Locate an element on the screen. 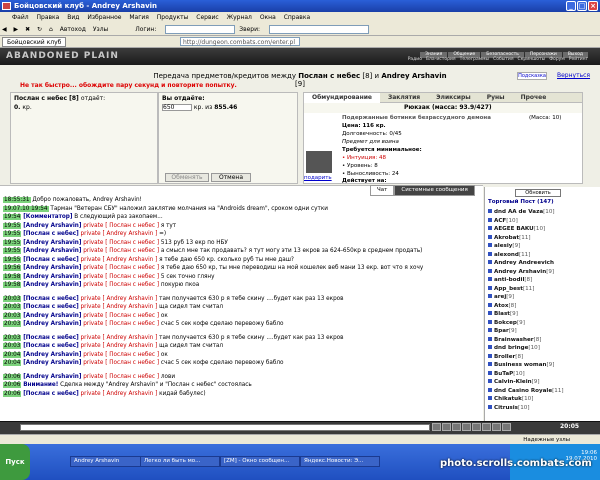 The height and width of the screenshot is (480, 600). close-button: × is located at coordinates (593, 6).